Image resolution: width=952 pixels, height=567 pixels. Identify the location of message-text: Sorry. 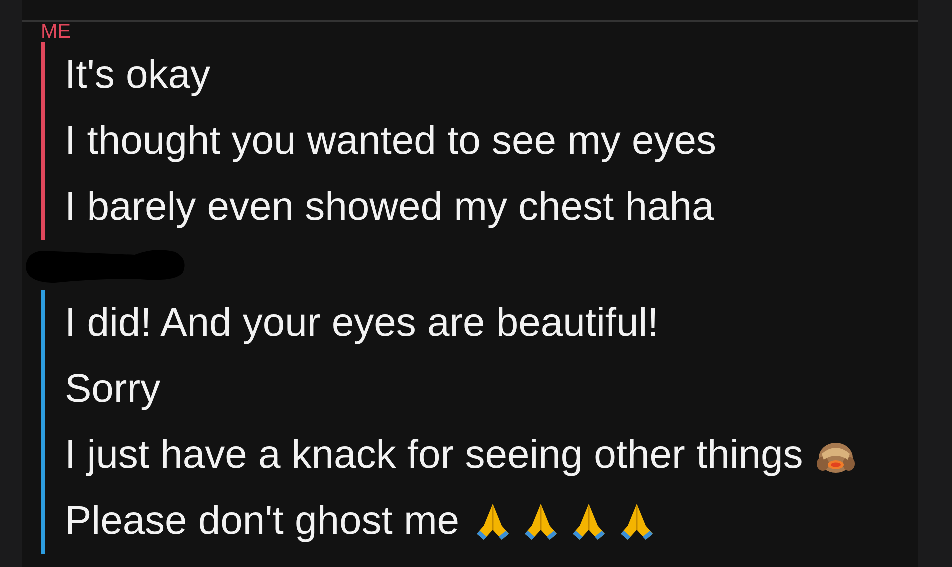
(113, 389).